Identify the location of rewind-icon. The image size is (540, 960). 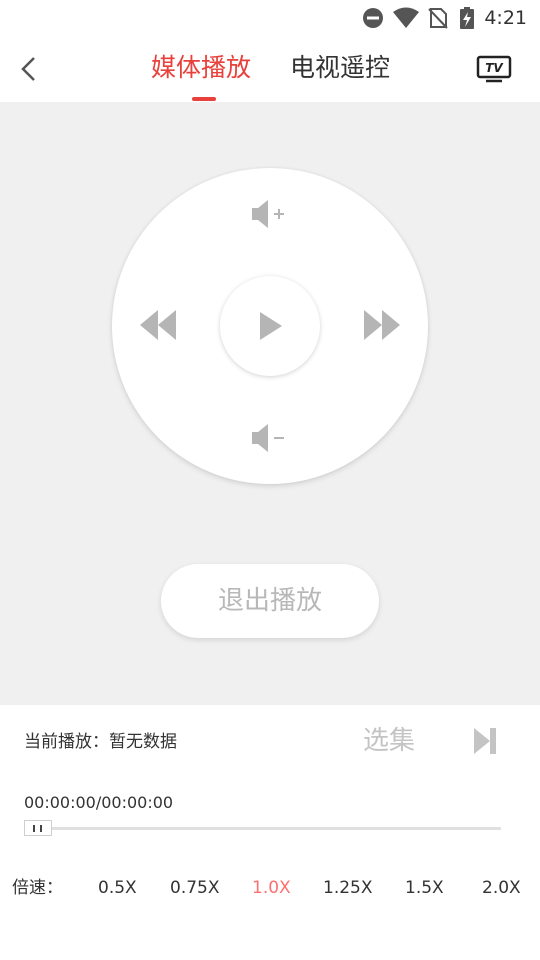
(158, 325).